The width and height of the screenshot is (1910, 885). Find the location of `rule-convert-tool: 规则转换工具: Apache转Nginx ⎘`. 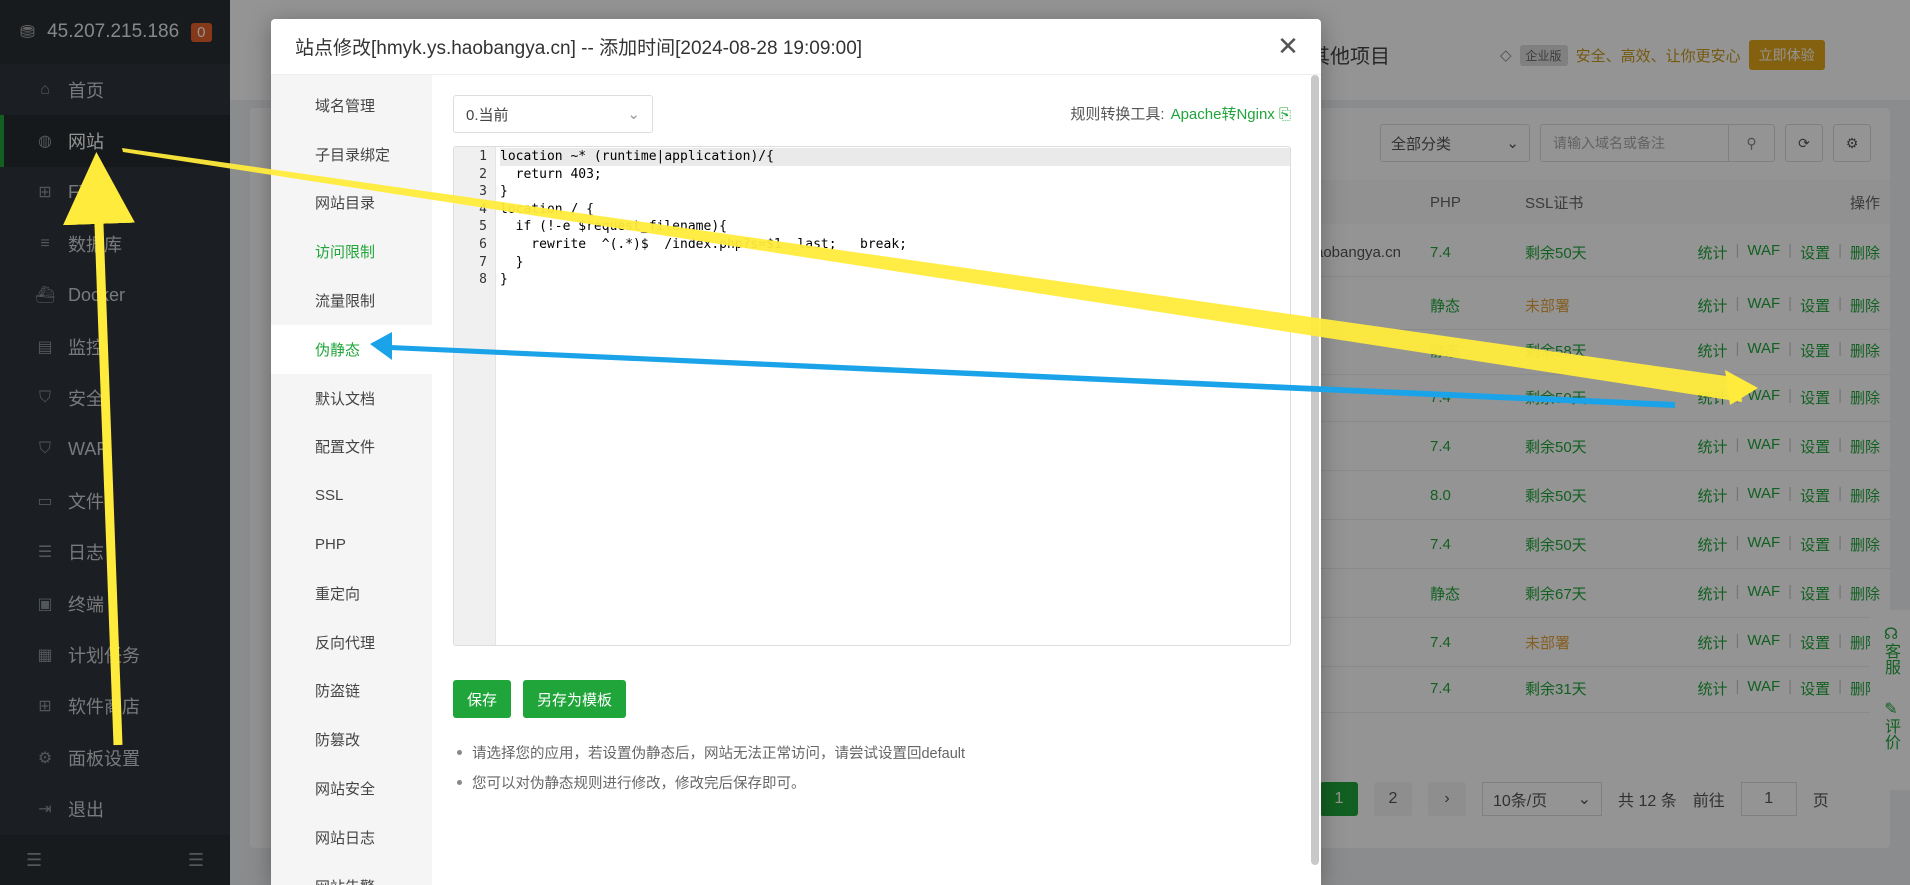

rule-convert-tool: 规则转换工具: Apache转Nginx ⎘ is located at coordinates (1180, 113).